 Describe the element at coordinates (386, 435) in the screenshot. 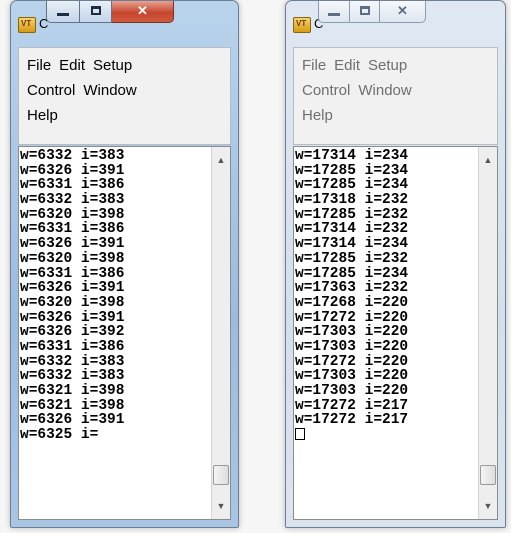

I see `console-line` at that location.